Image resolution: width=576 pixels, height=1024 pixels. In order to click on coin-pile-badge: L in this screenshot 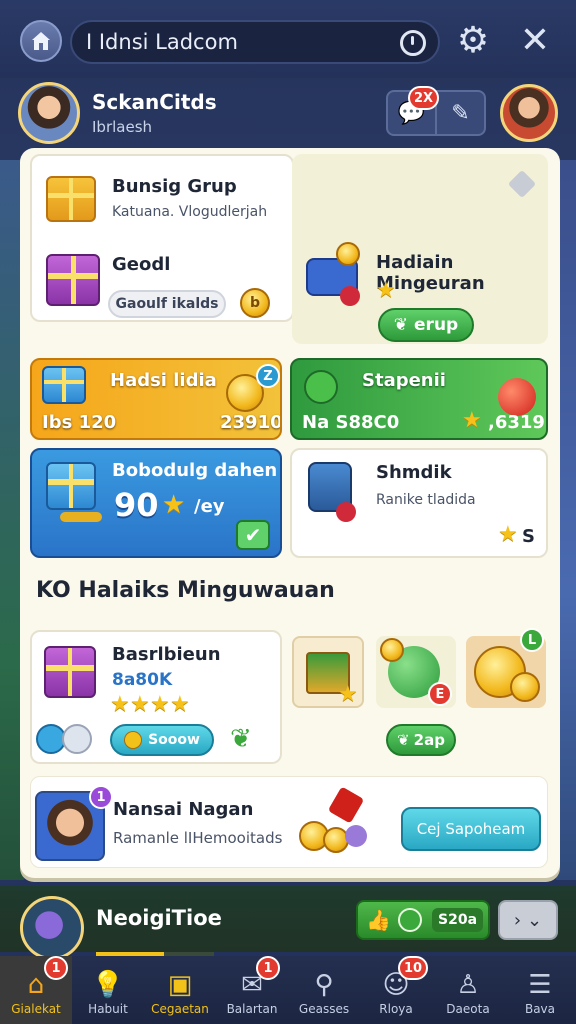, I will do `click(532, 640)`.